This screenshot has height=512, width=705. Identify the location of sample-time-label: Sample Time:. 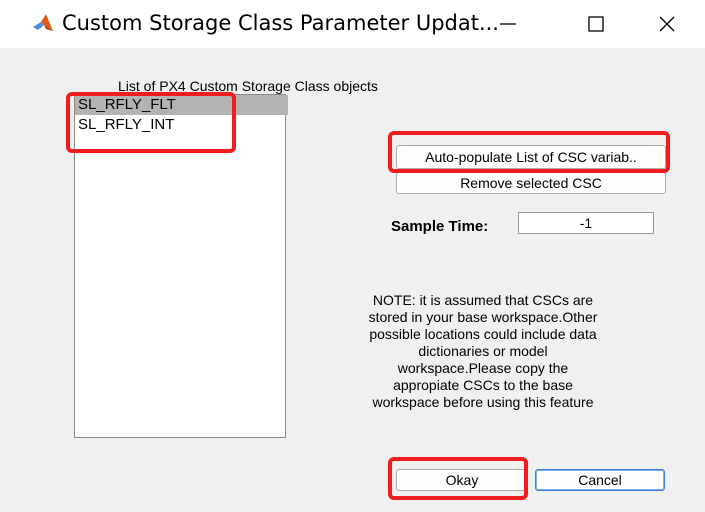
(440, 226).